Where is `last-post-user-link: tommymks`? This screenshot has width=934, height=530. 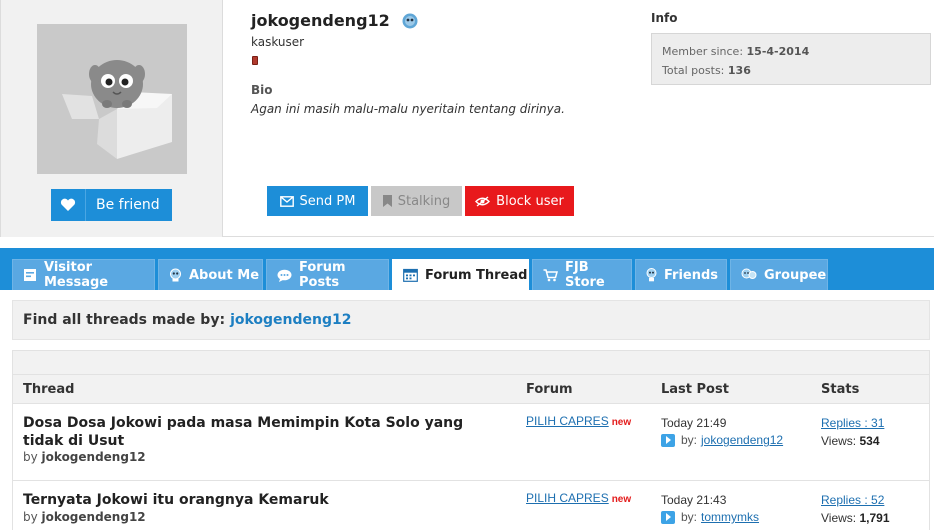 last-post-user-link: tommymks is located at coordinates (730, 517).